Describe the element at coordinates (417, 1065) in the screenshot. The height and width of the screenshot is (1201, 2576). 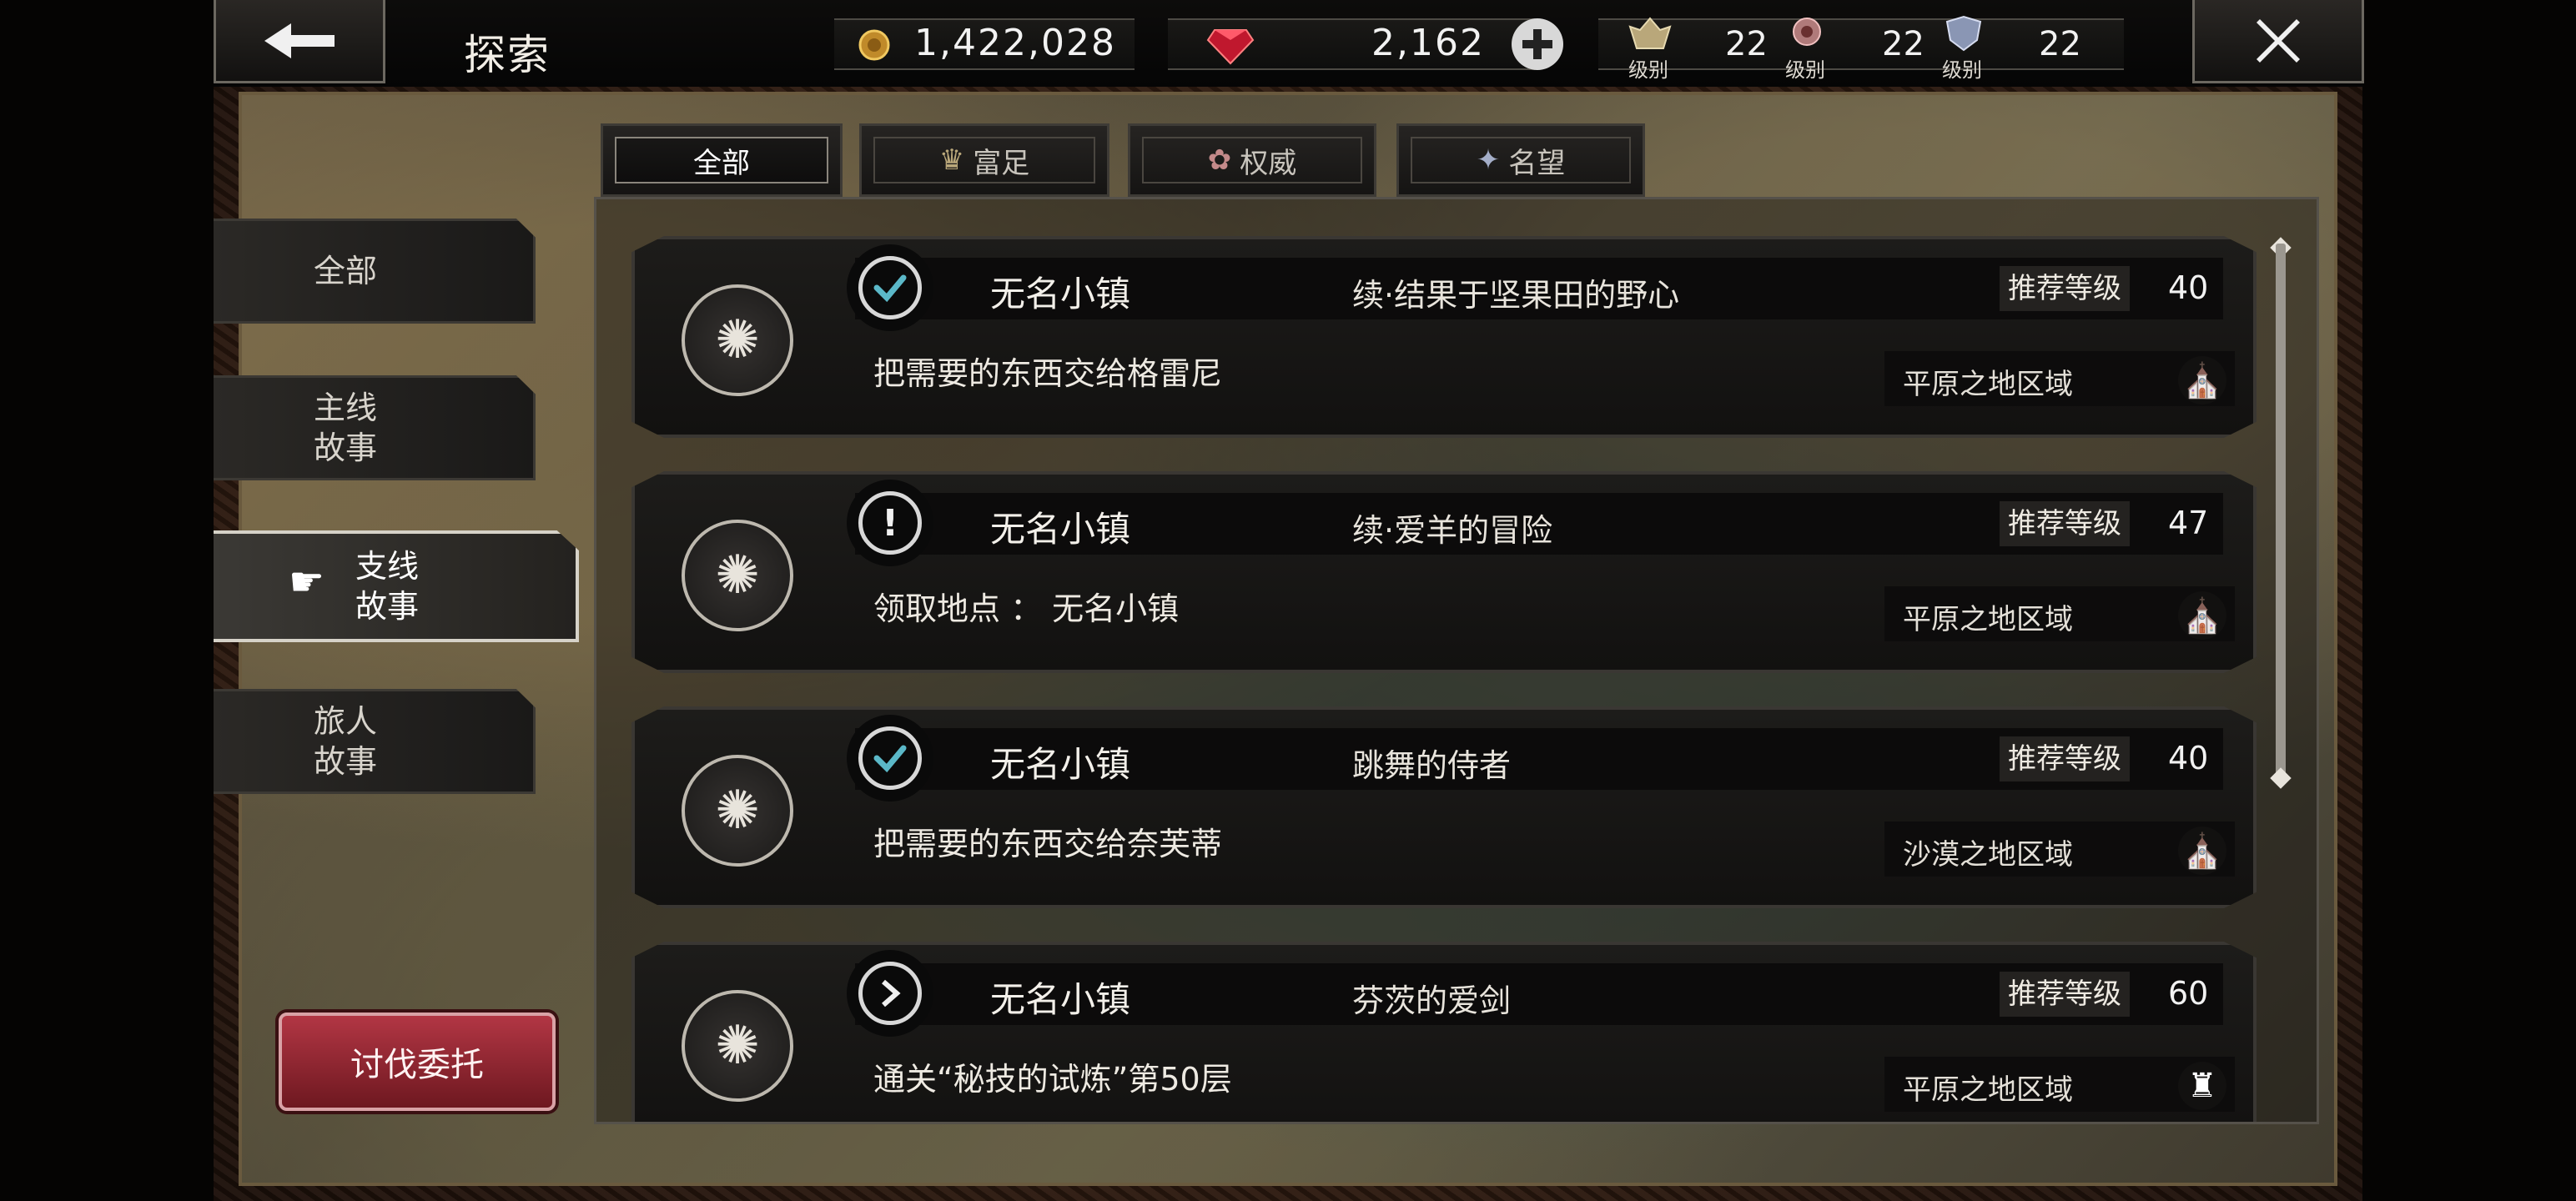
I see `subjugation-request-label: 讨伐委托` at that location.